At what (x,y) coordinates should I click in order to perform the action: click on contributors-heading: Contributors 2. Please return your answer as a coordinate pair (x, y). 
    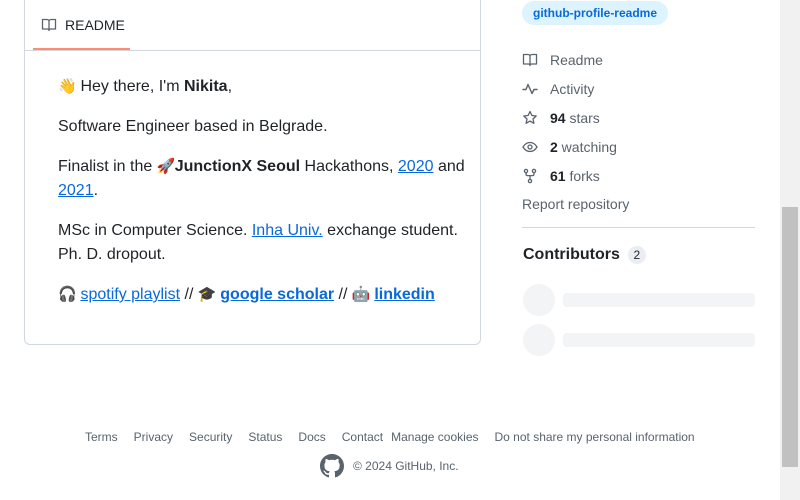
    Looking at the image, I should click on (584, 255).